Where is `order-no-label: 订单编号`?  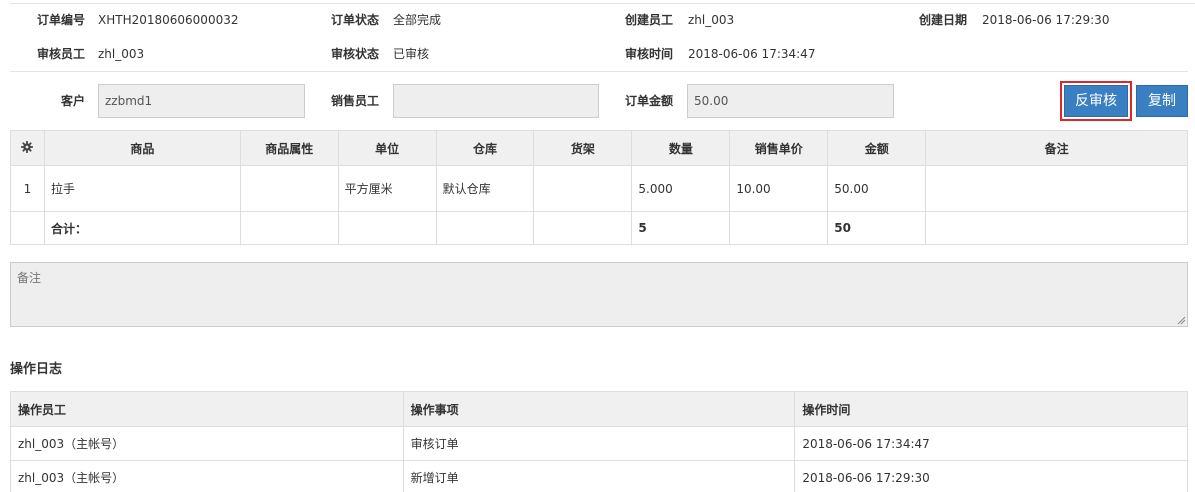 order-no-label: 订单编号 is located at coordinates (60, 20).